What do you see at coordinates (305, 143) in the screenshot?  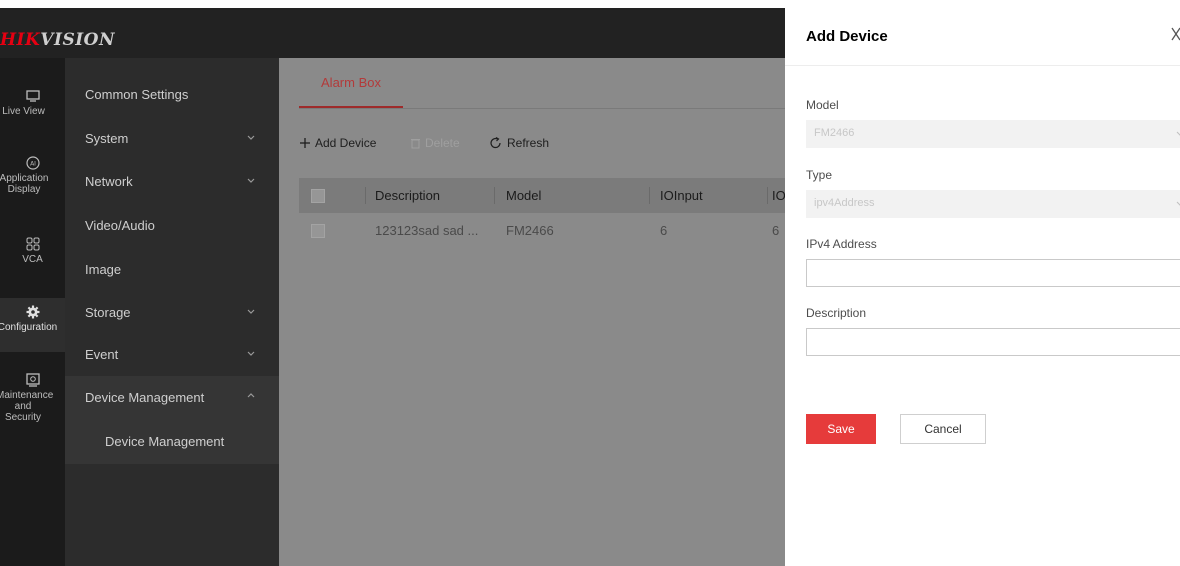 I see `plus-icon` at bounding box center [305, 143].